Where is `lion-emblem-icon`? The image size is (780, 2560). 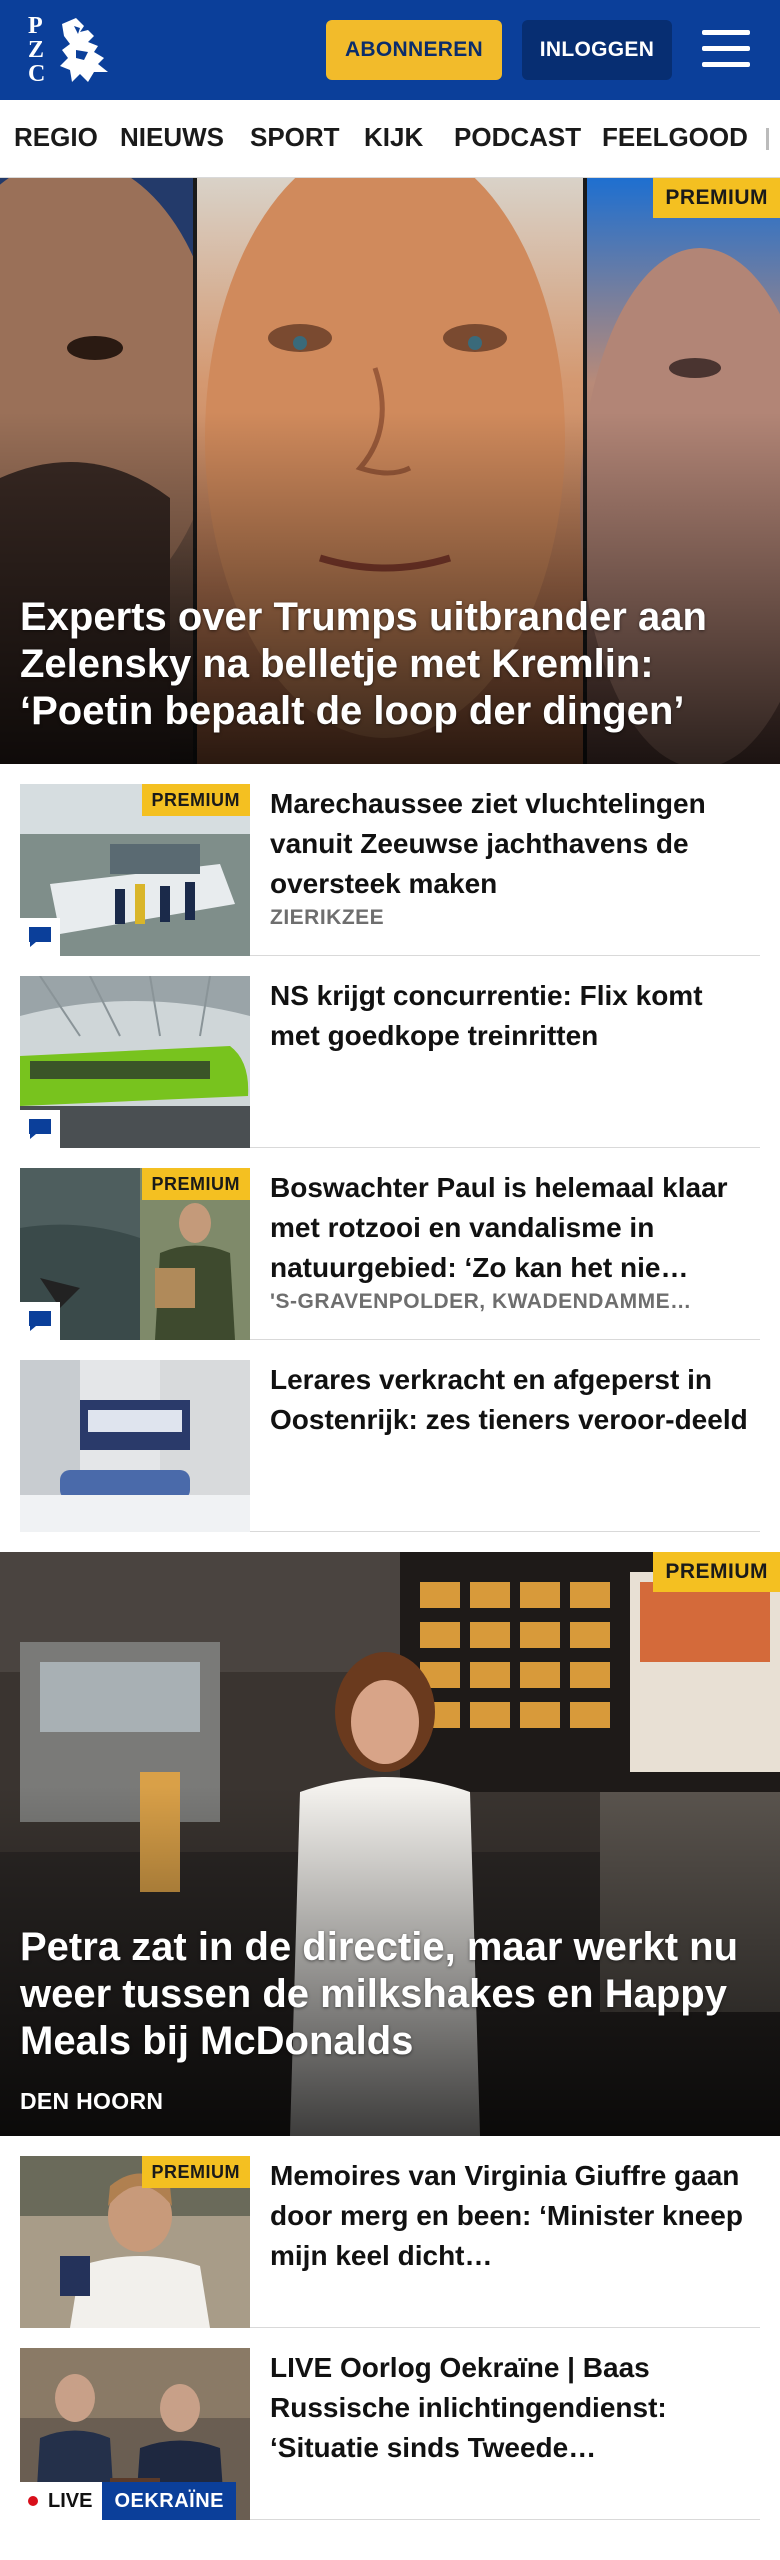
lion-emblem-icon is located at coordinates (84, 50).